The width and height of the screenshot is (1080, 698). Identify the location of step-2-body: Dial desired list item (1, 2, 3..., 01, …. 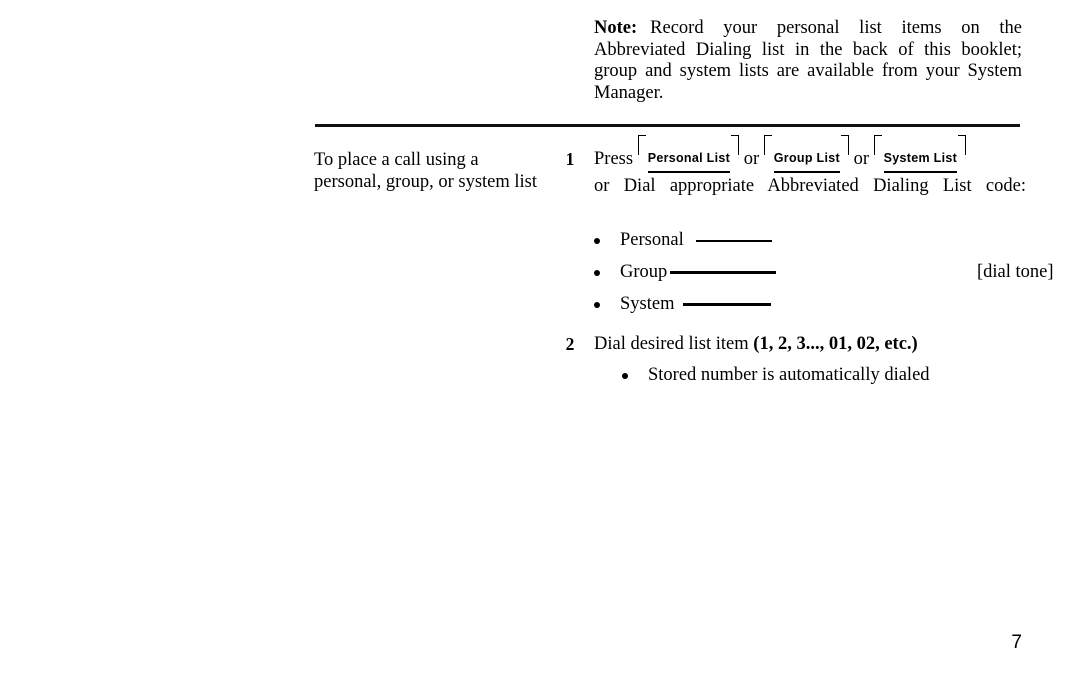
(810, 364).